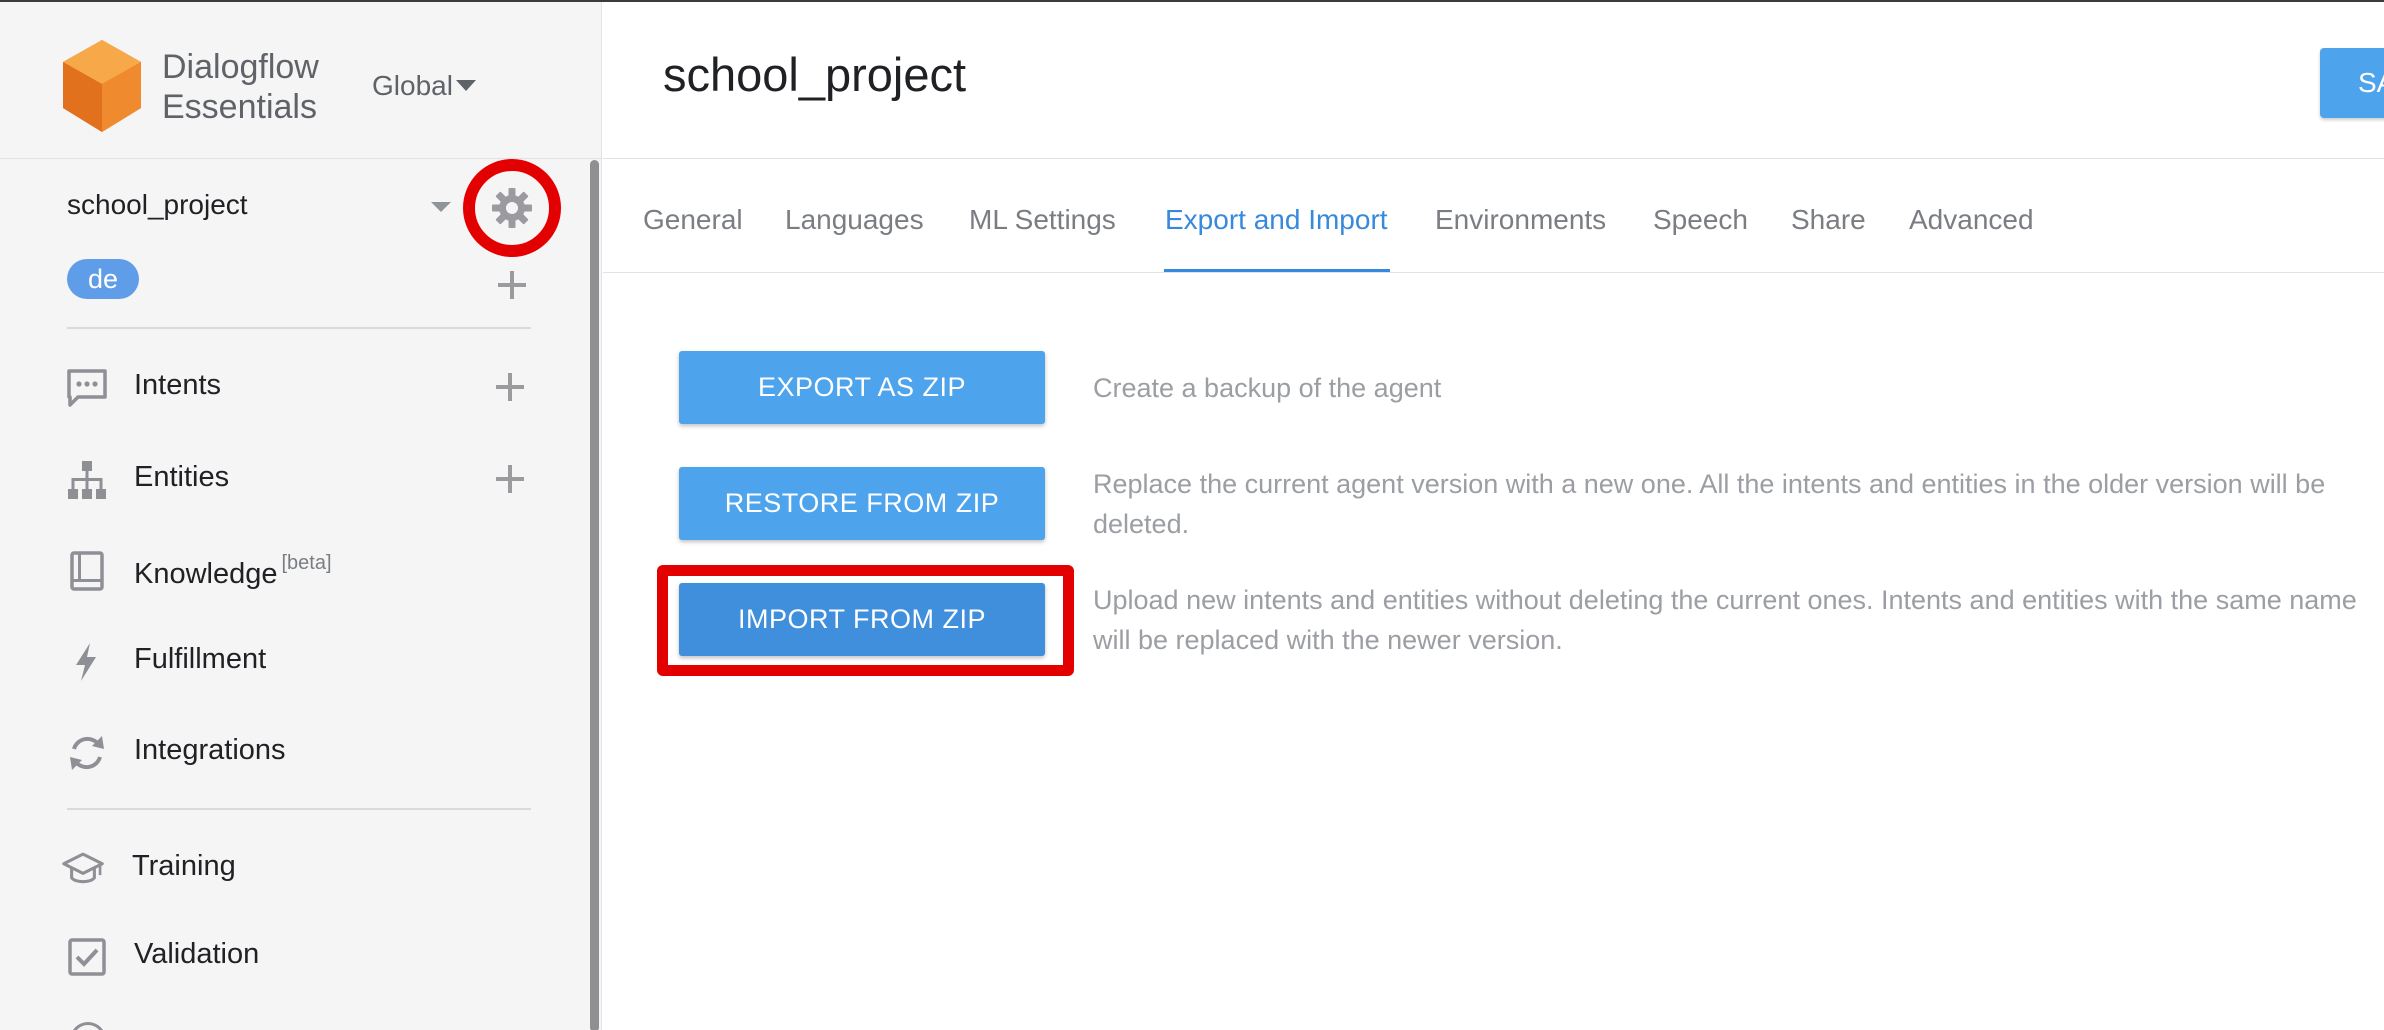 The width and height of the screenshot is (2384, 1030). I want to click on sidebar-item-fulfillment: Fulfillment, so click(297, 659).